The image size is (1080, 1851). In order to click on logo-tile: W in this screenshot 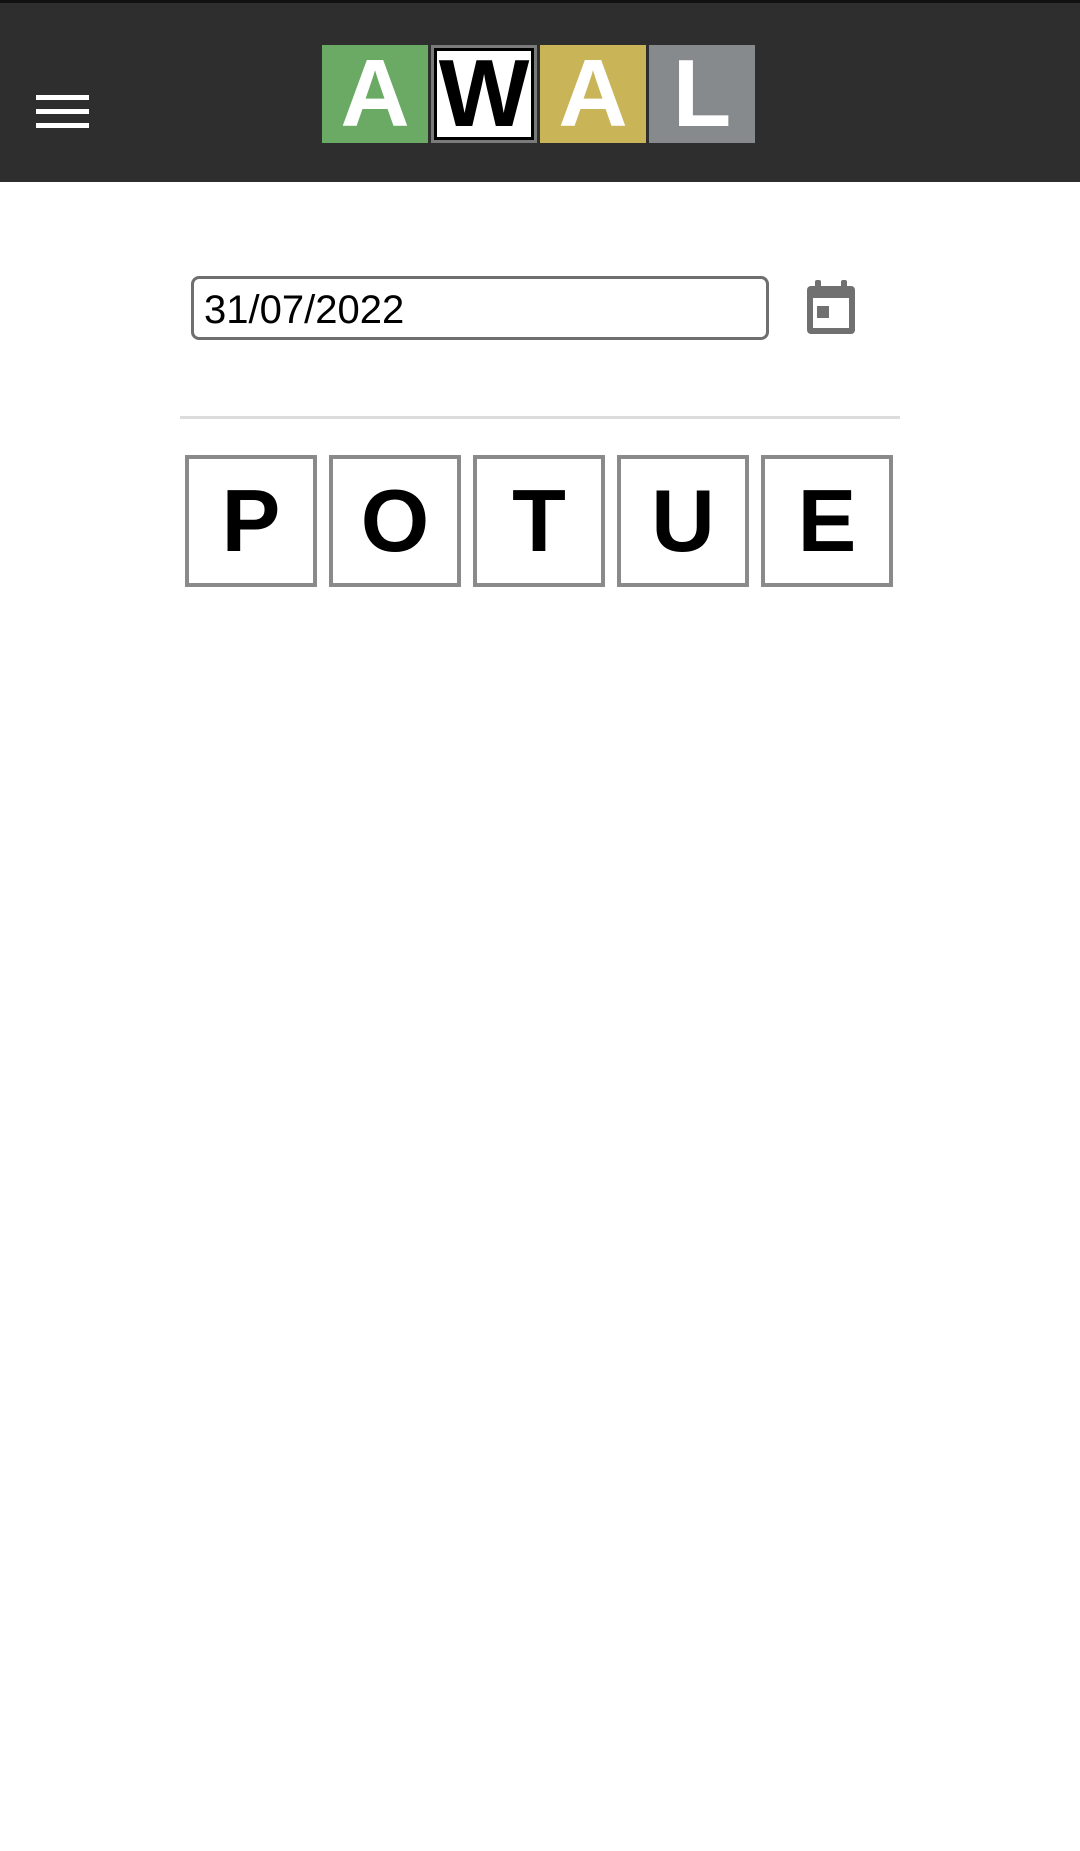, I will do `click(484, 94)`.